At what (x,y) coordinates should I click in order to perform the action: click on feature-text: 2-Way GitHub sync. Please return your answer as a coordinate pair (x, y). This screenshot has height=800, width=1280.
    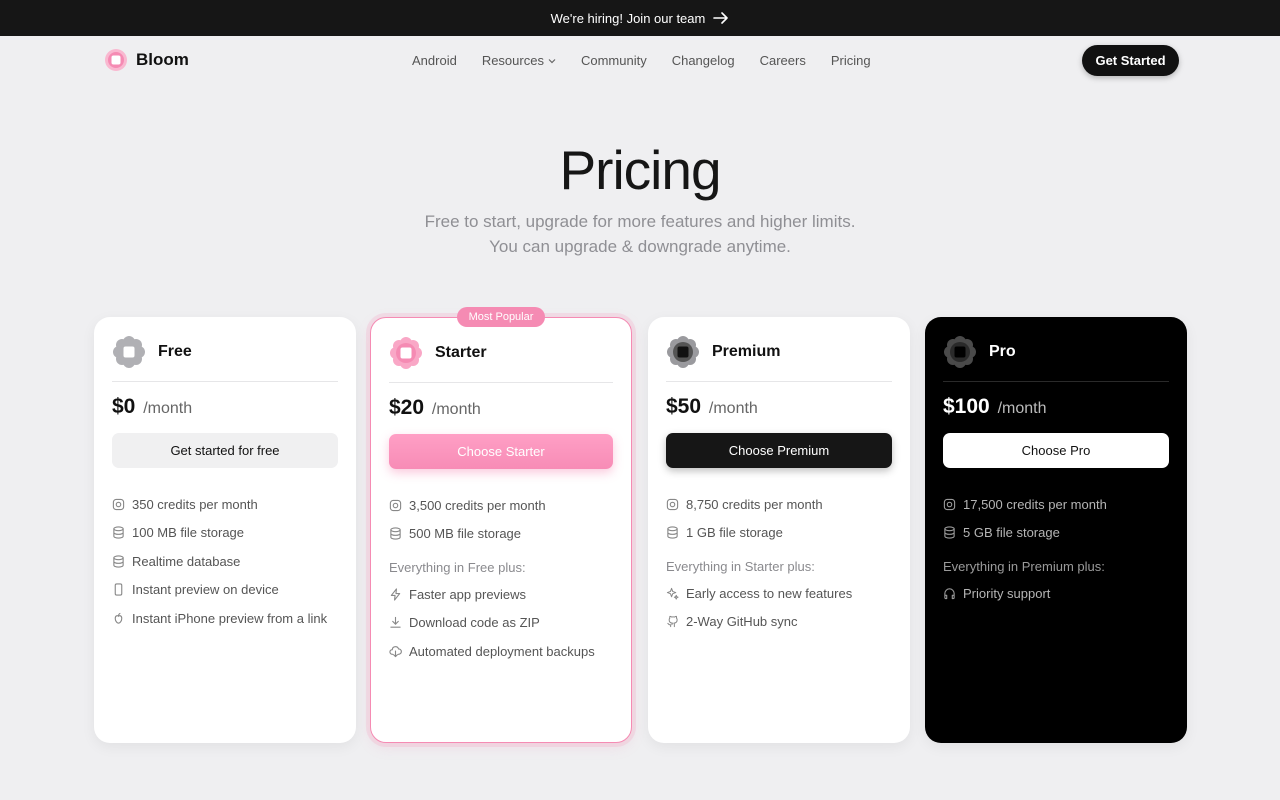
    Looking at the image, I should click on (742, 621).